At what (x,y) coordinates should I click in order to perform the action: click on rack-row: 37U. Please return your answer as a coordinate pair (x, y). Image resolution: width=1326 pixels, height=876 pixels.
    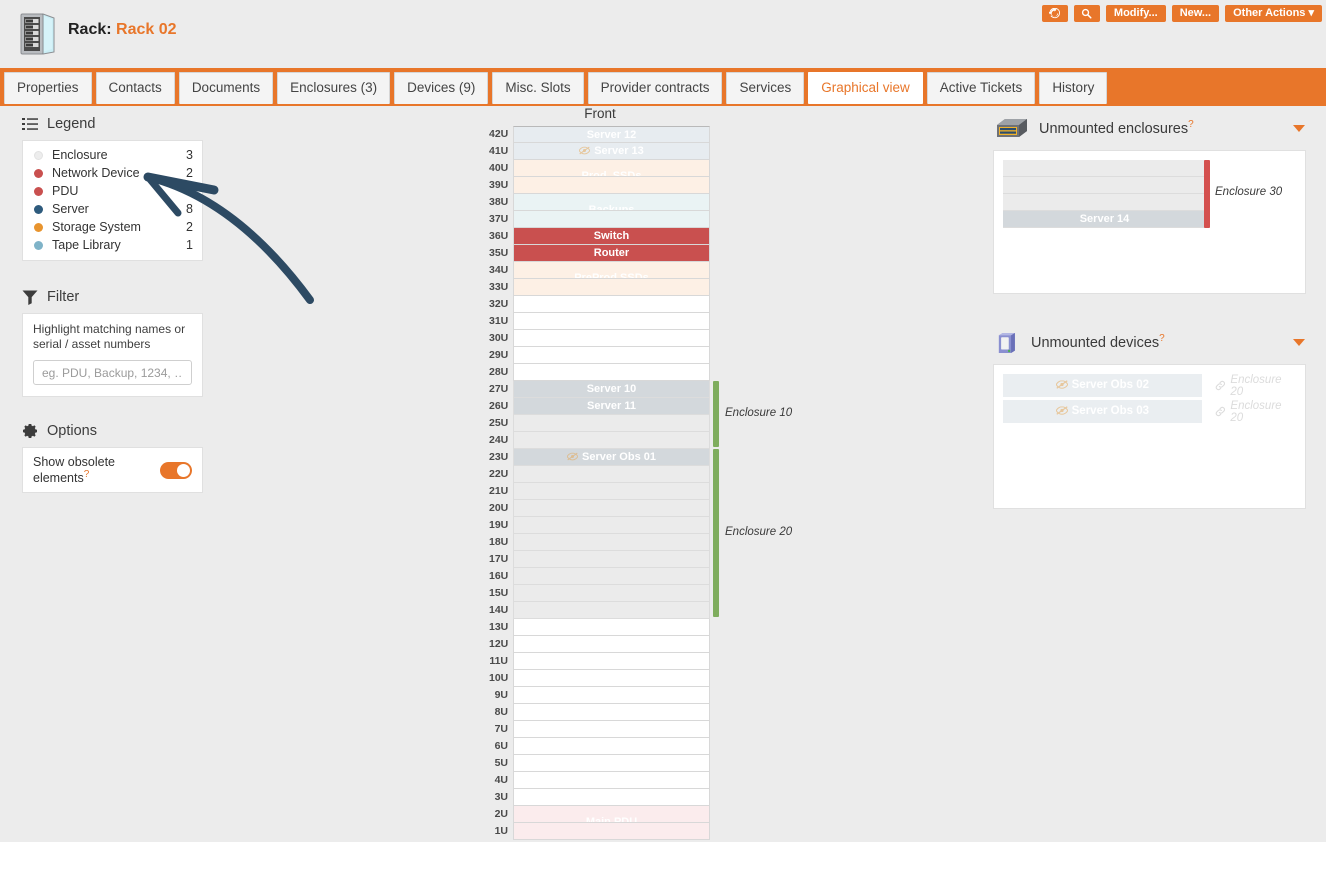
    Looking at the image, I should click on (639, 219).